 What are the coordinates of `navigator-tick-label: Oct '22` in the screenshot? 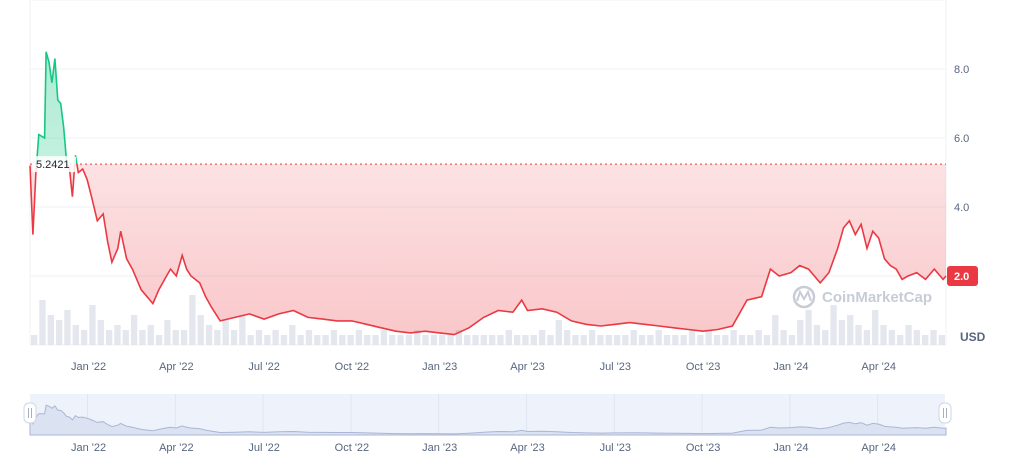 It's located at (352, 448).